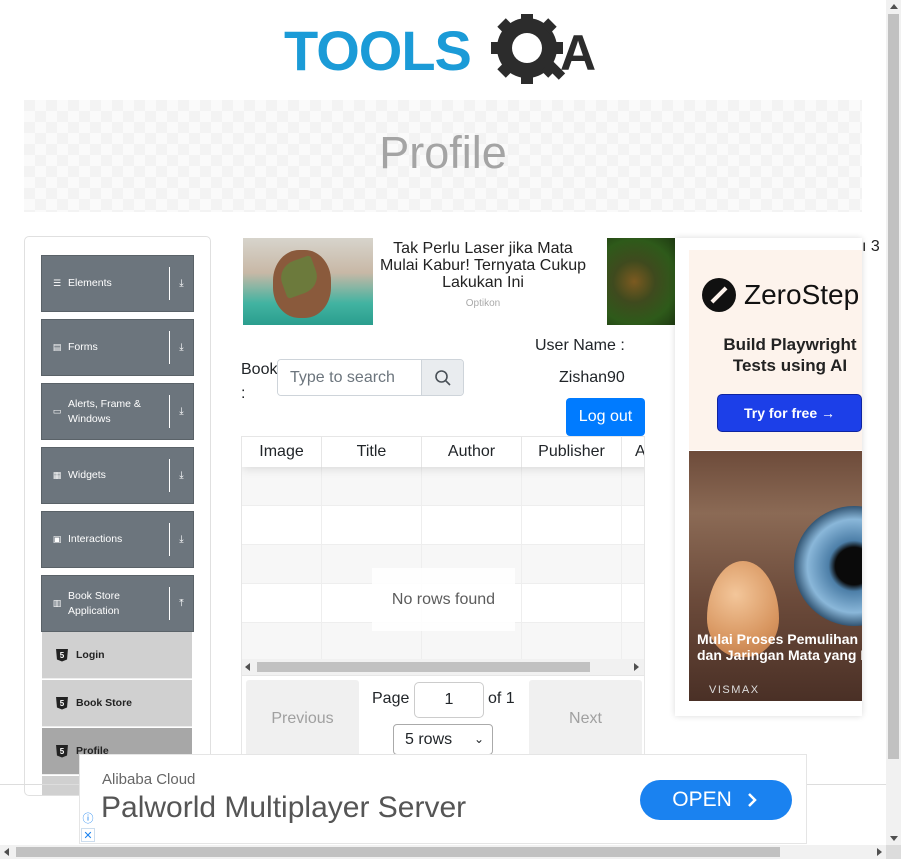  I want to click on ad-image-walnut, so click(641, 281).